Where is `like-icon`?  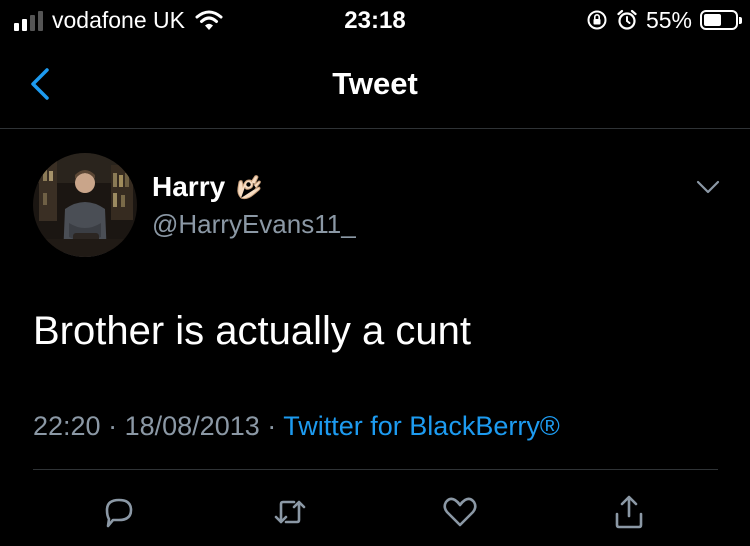 like-icon is located at coordinates (460, 512).